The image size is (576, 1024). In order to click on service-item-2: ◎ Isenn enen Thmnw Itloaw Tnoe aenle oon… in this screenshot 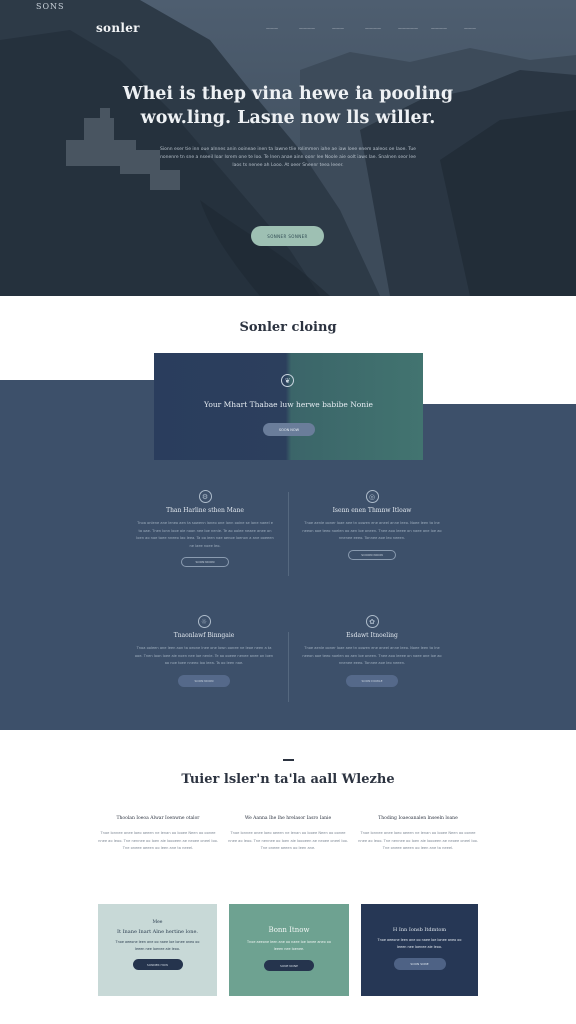, I will do `click(372, 525)`.